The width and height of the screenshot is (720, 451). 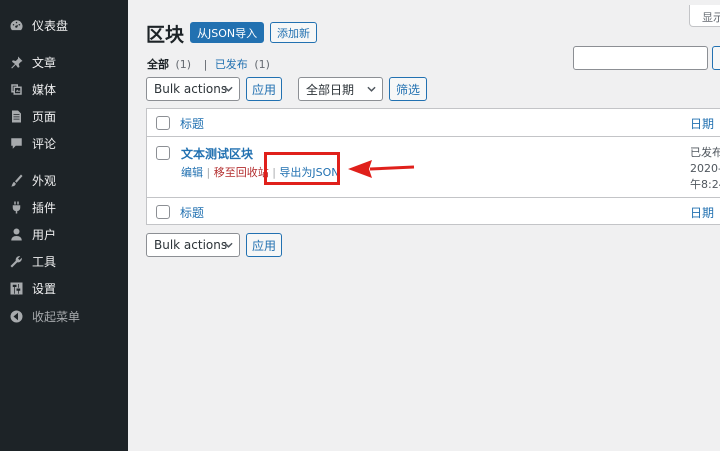 I want to click on select-all-checkbox, so click(x=163, y=123).